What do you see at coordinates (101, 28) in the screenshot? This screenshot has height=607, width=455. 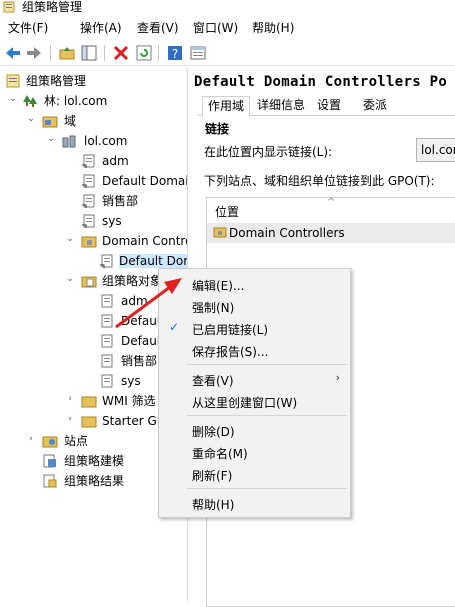 I see `menu-action: 操作(A)` at bounding box center [101, 28].